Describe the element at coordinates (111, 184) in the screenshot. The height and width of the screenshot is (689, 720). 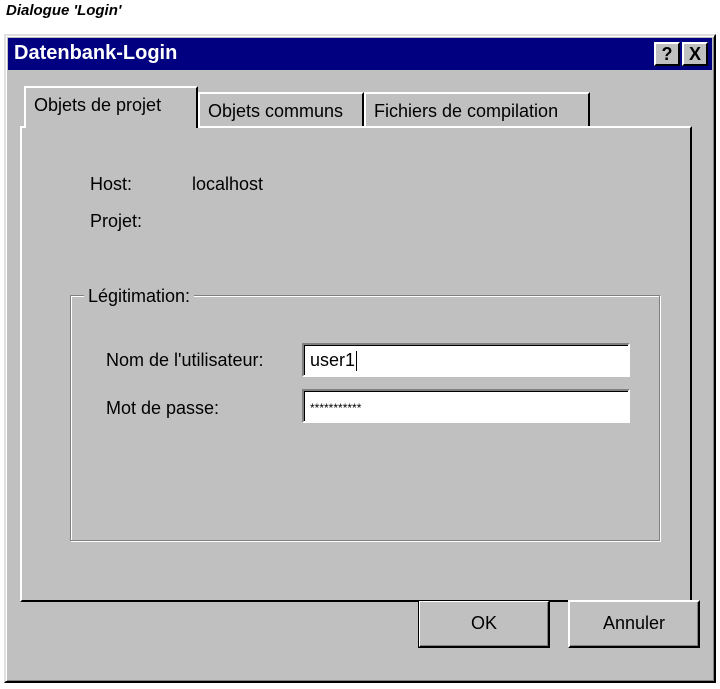
I see `host-label: Host:` at that location.